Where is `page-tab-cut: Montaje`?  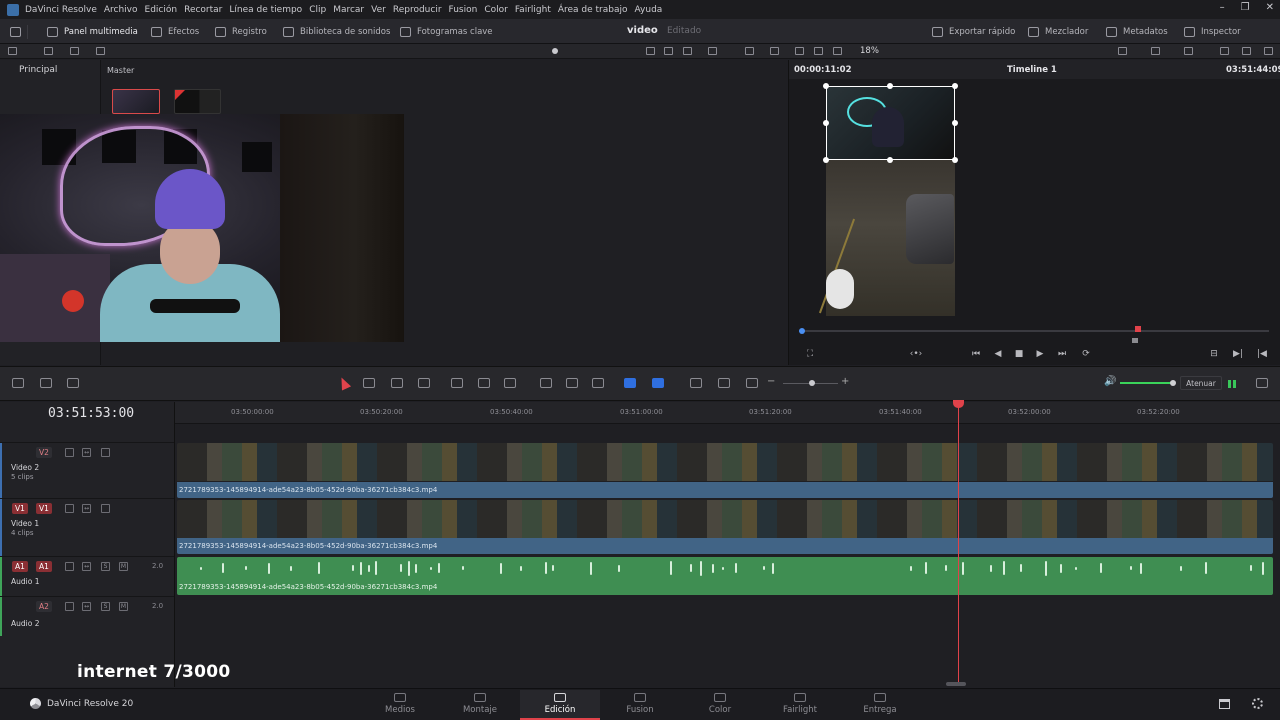 page-tab-cut: Montaje is located at coordinates (480, 705).